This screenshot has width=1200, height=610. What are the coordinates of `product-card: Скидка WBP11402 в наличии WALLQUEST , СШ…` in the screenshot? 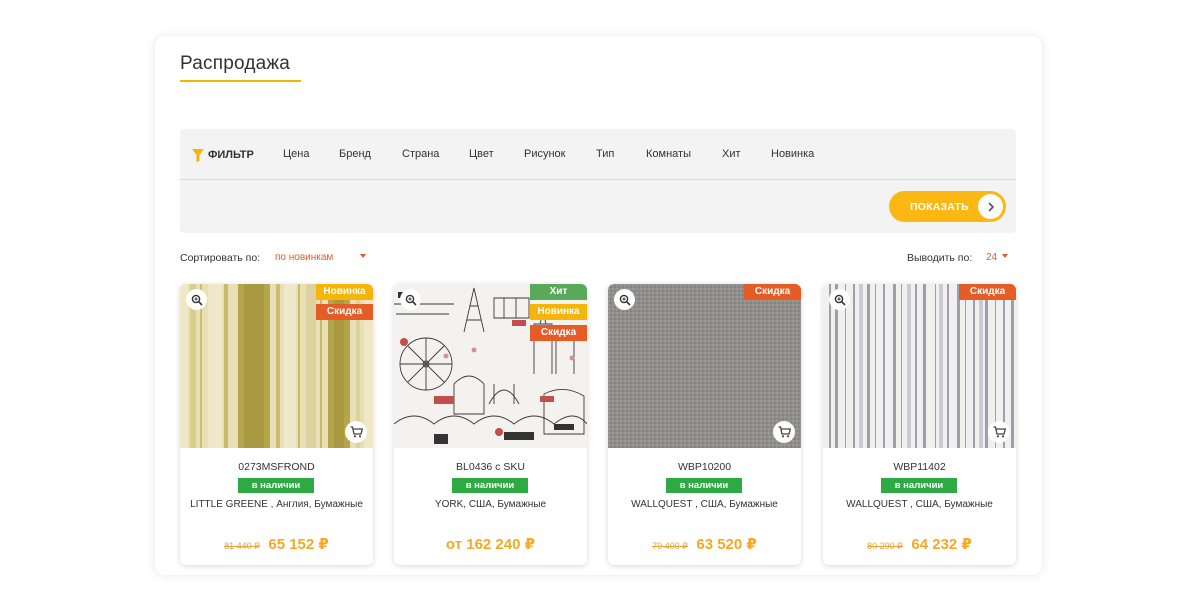 It's located at (919, 424).